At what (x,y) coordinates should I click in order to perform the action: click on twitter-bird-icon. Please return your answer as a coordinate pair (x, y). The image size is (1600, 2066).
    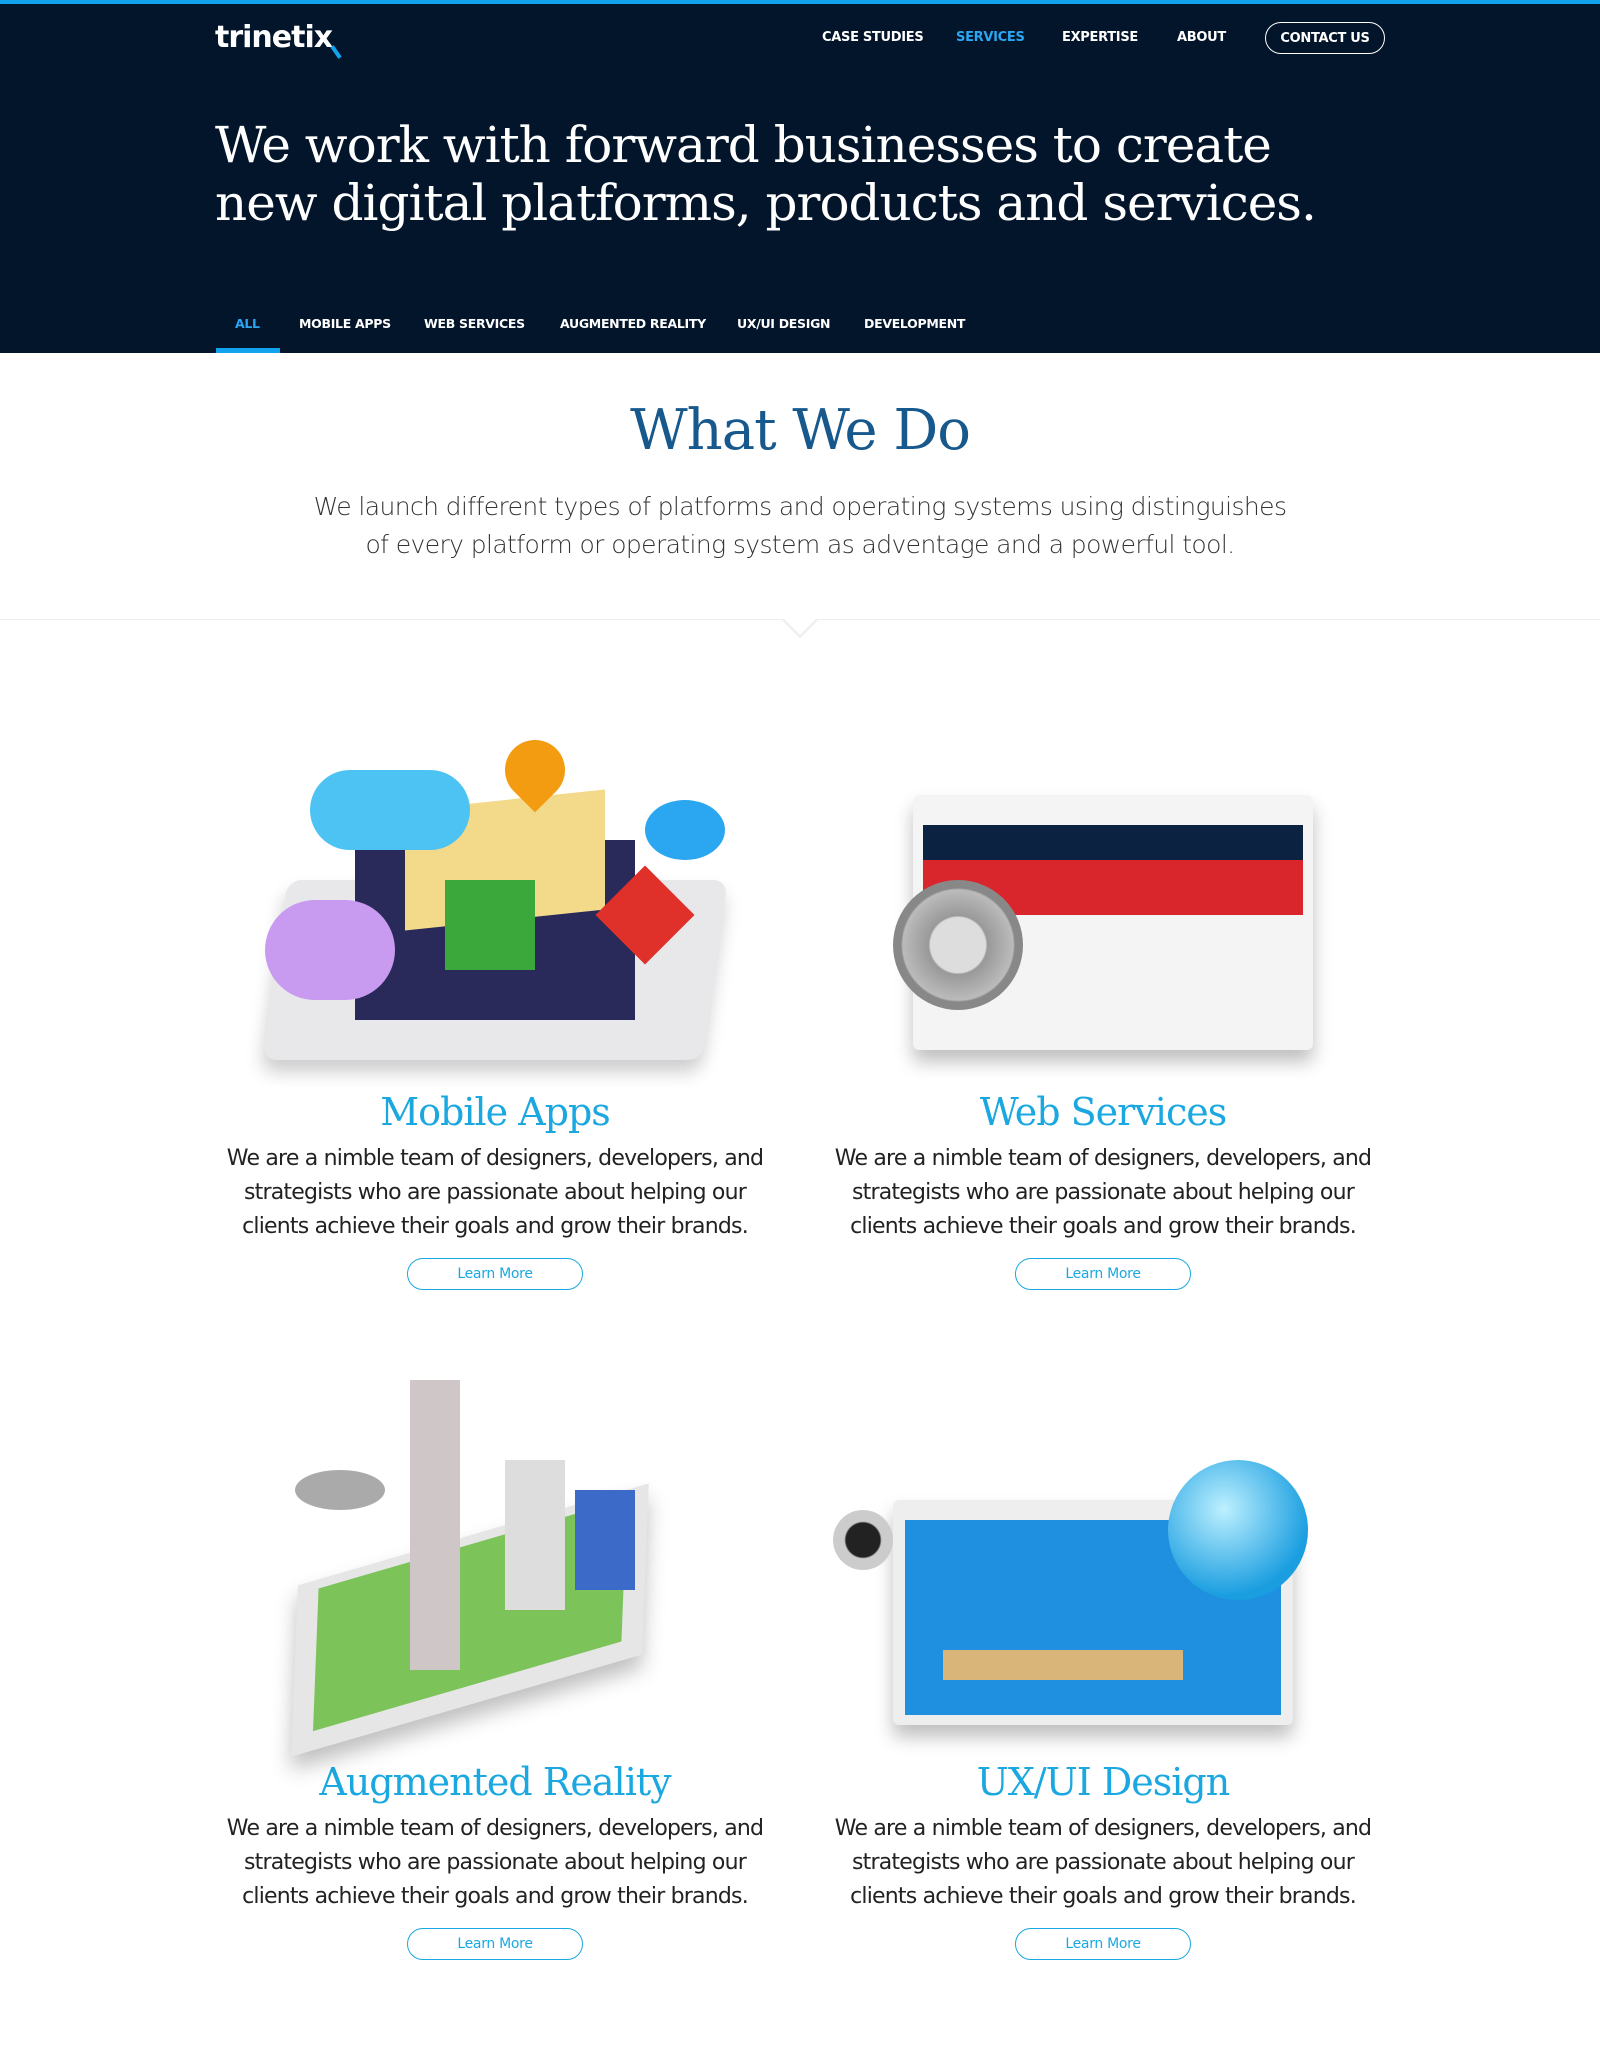
    Looking at the image, I should click on (685, 830).